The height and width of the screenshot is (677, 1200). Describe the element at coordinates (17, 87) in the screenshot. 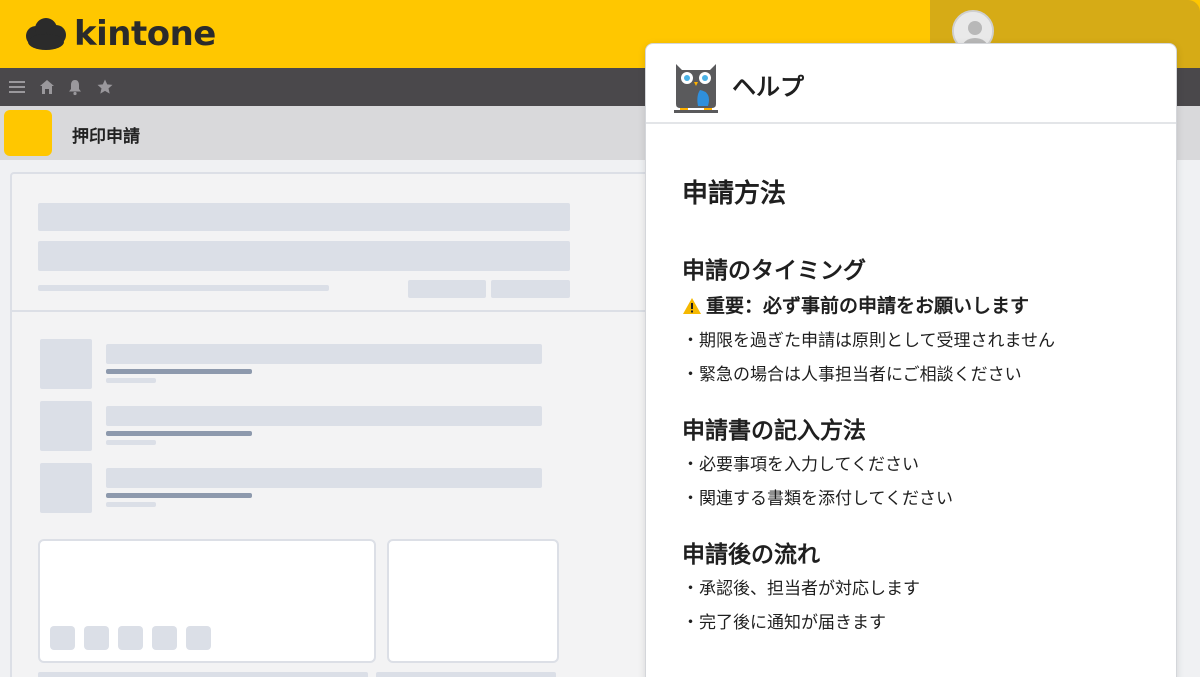

I see `menu-icon` at that location.